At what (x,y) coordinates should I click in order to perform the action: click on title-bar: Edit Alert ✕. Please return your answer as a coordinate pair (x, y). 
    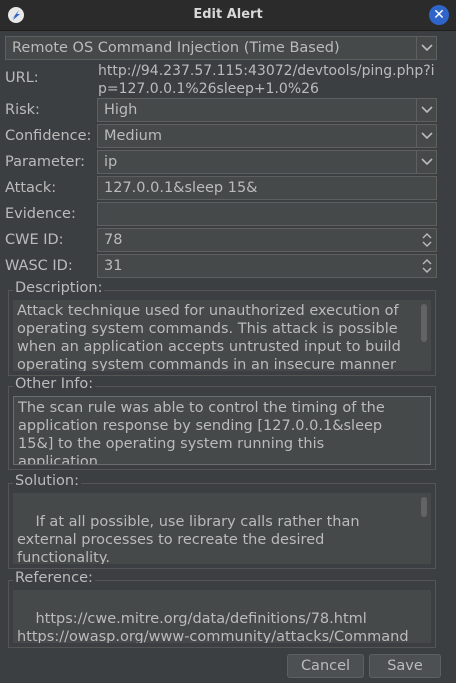
    Looking at the image, I should click on (228, 15).